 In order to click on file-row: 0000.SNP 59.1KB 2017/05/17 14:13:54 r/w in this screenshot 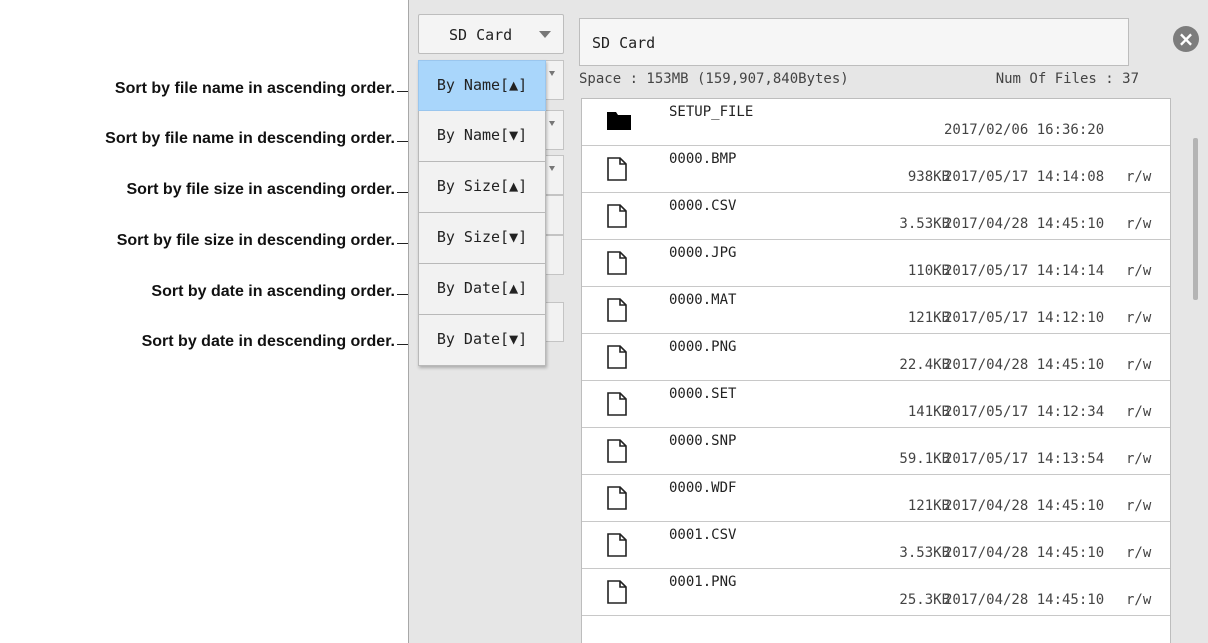, I will do `click(876, 451)`.